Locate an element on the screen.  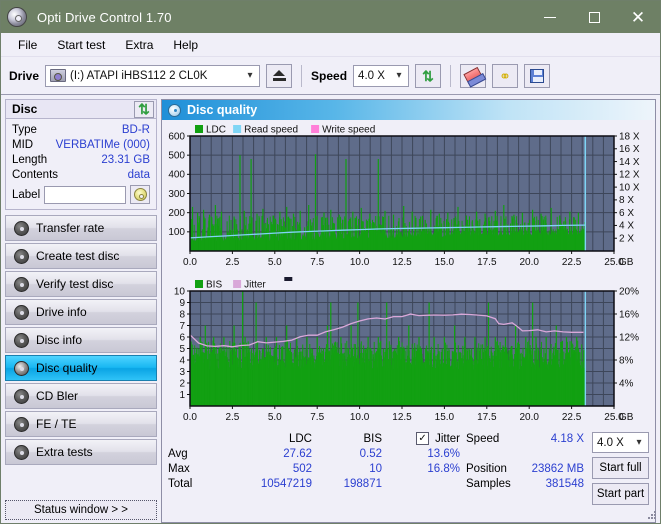
eject-button is located at coordinates (279, 75).